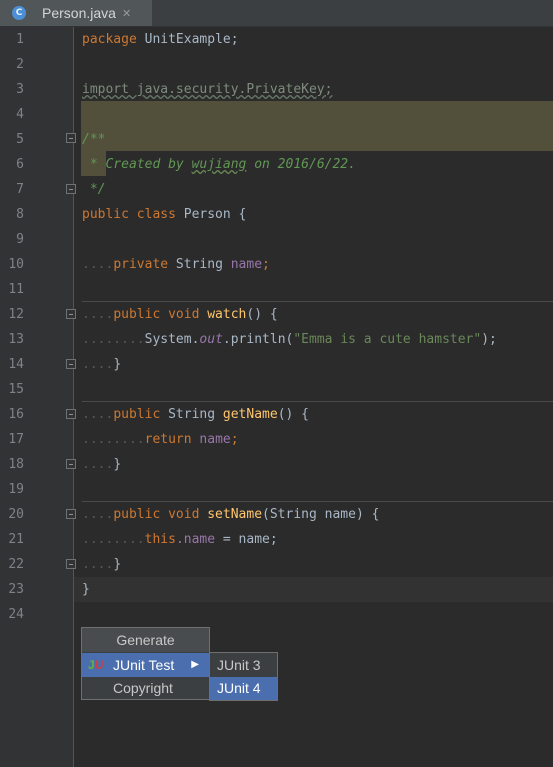 The height and width of the screenshot is (767, 553). I want to click on code-line: package UnitExample;, so click(160, 39).